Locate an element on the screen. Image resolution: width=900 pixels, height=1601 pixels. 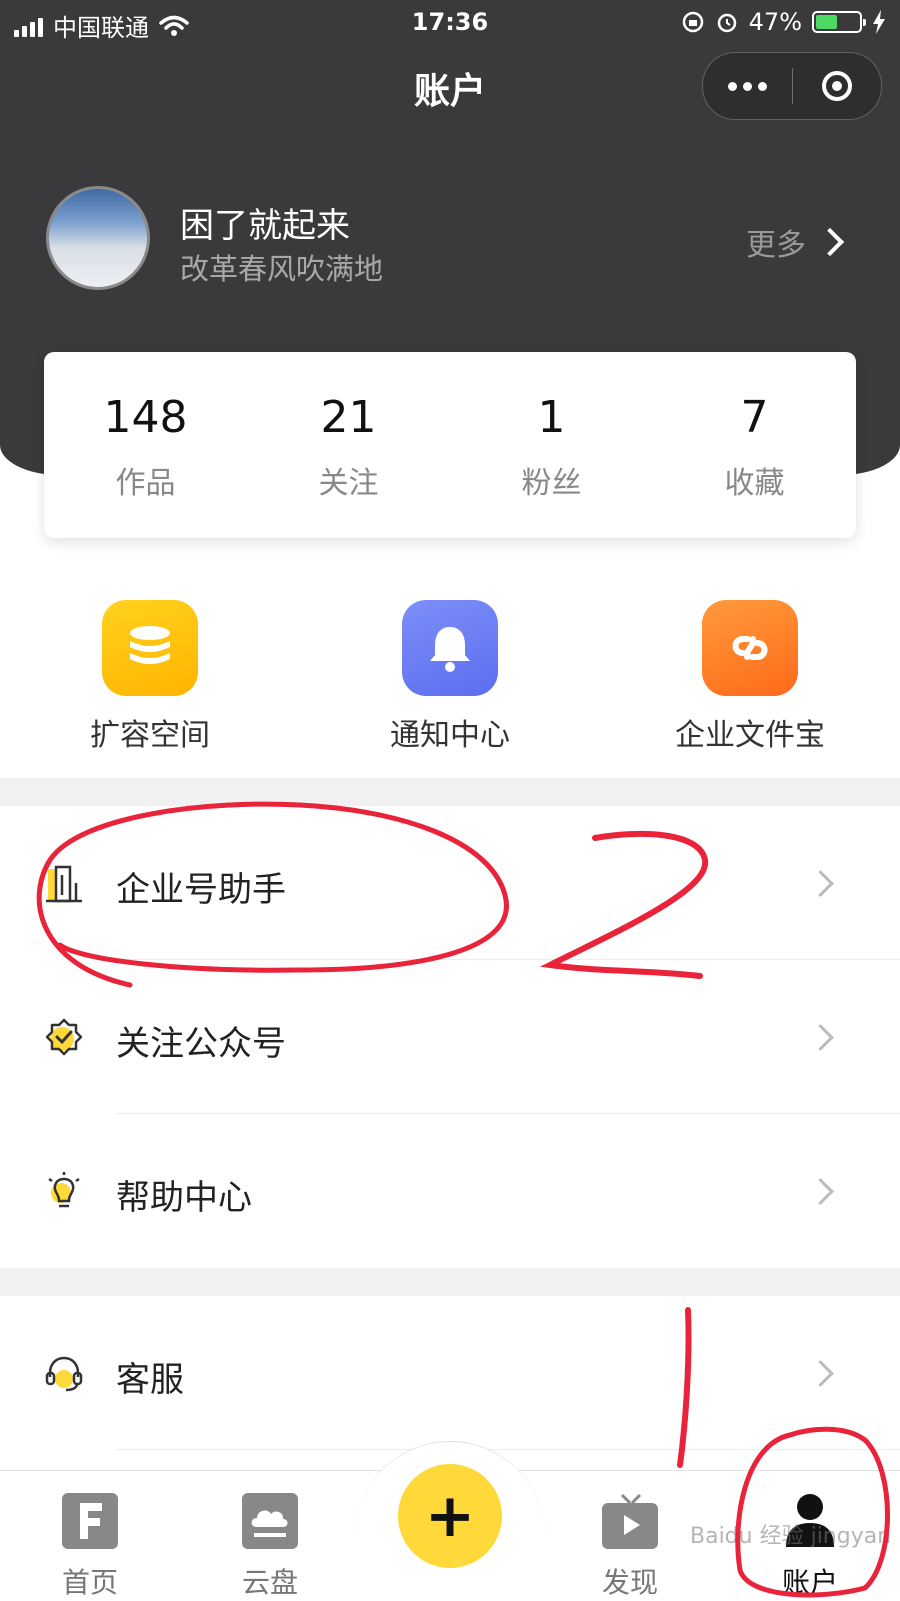
tab-discover: 发现 is located at coordinates (630, 1546).